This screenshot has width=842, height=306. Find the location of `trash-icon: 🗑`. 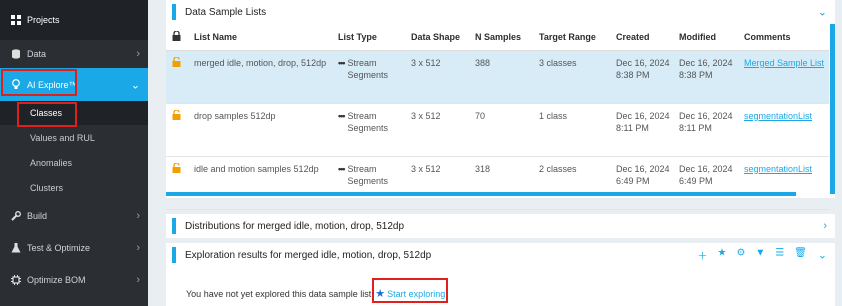

trash-icon: 🗑 is located at coordinates (800, 255).